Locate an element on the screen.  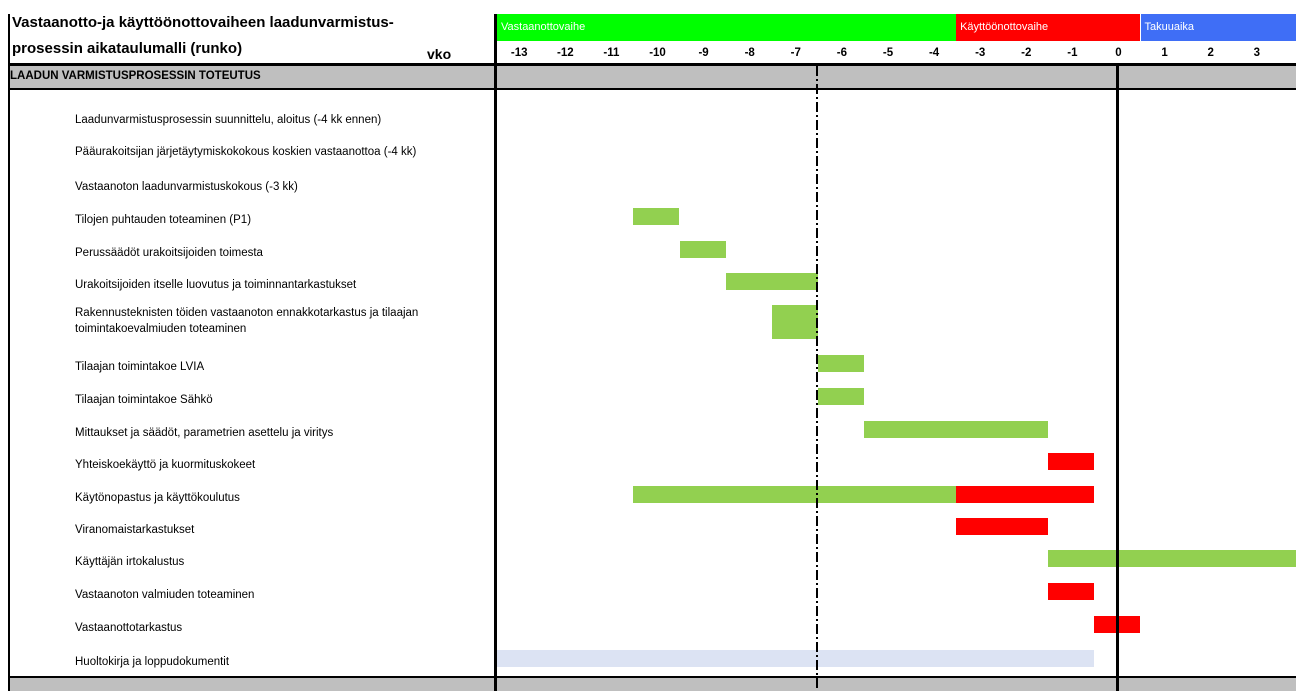
task-label: Perussäädöt urakoitsijoiden toimesta is located at coordinates (169, 253).